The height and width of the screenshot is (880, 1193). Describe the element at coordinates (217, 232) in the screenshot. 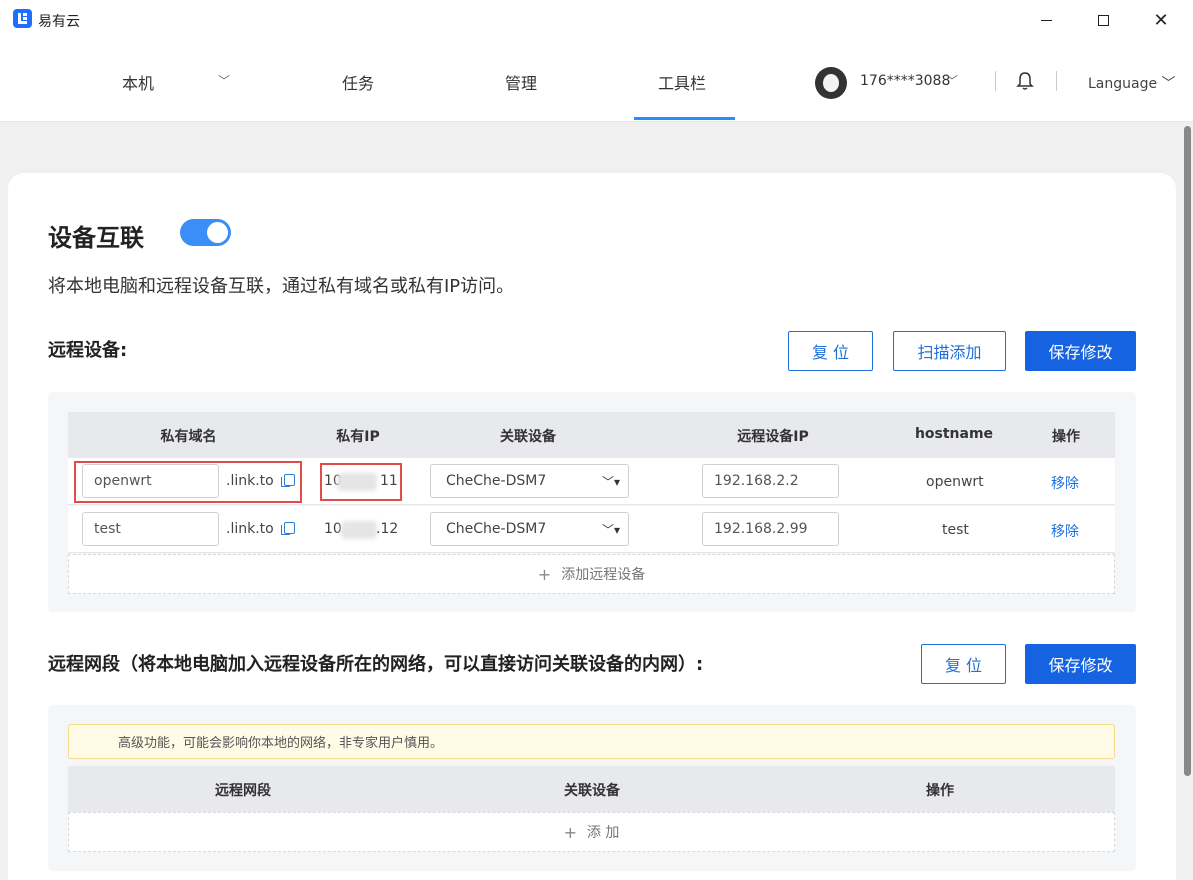

I see `toggle-knob` at that location.